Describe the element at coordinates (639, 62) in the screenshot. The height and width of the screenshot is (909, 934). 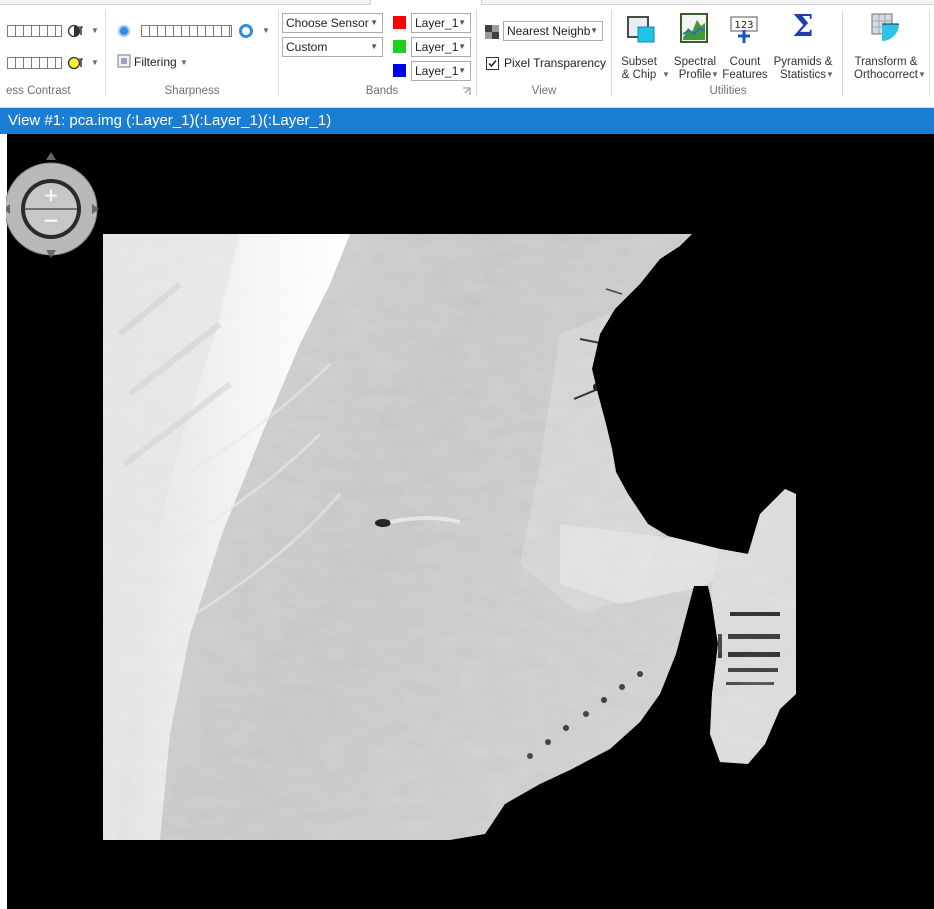
I see `subset-label-1: Subset` at that location.